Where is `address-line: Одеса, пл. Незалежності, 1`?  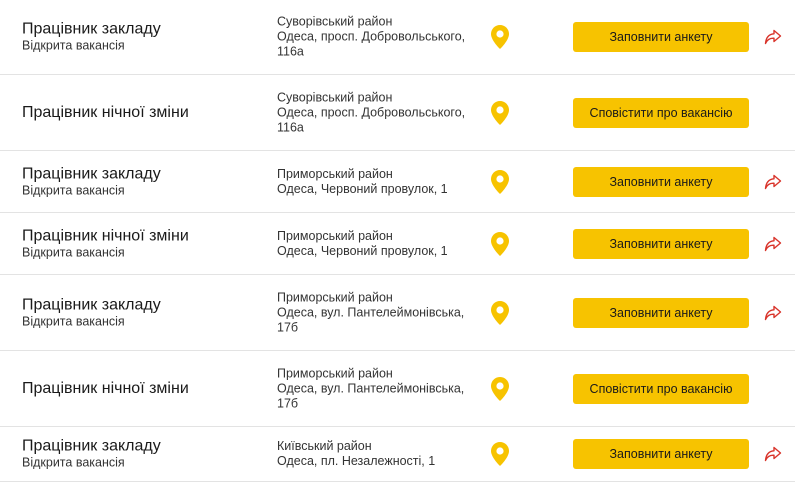
address-line: Одеса, пл. Незалежності, 1 is located at coordinates (356, 461).